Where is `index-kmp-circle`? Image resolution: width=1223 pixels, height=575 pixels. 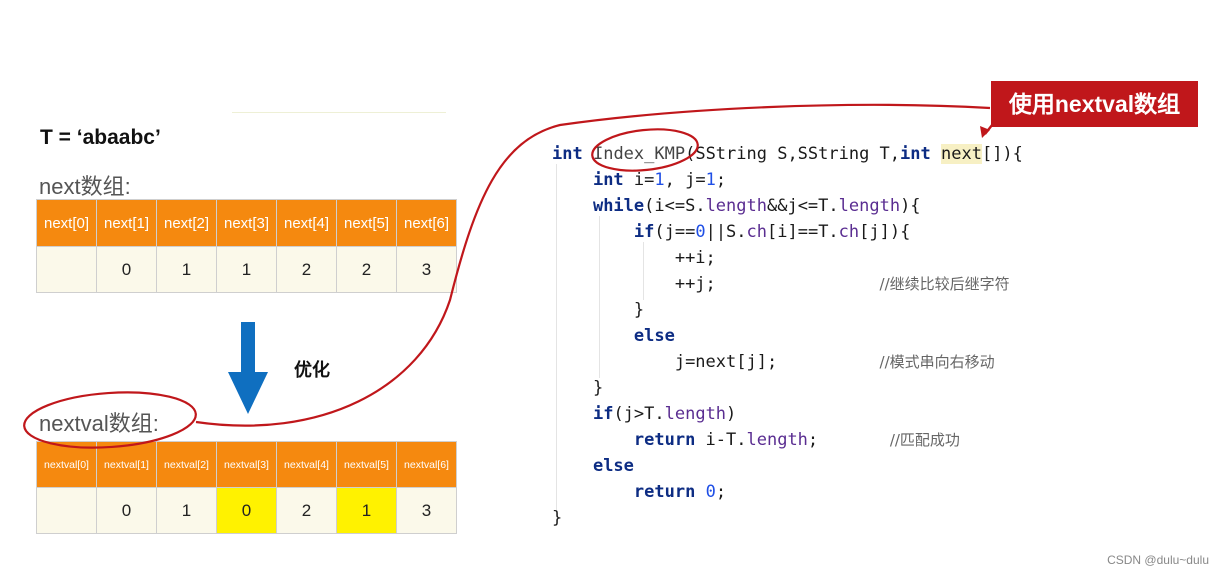 index-kmp-circle is located at coordinates (645, 150).